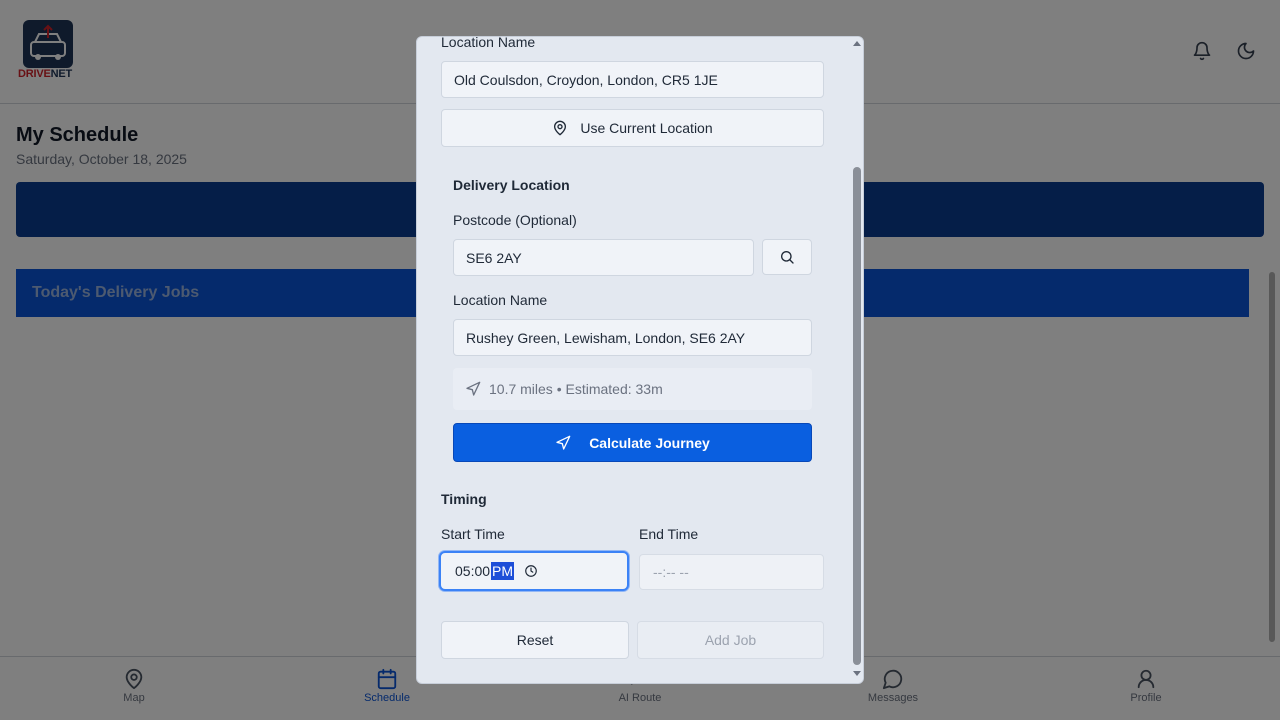  Describe the element at coordinates (560, 128) in the screenshot. I see `map-pin-icon` at that location.